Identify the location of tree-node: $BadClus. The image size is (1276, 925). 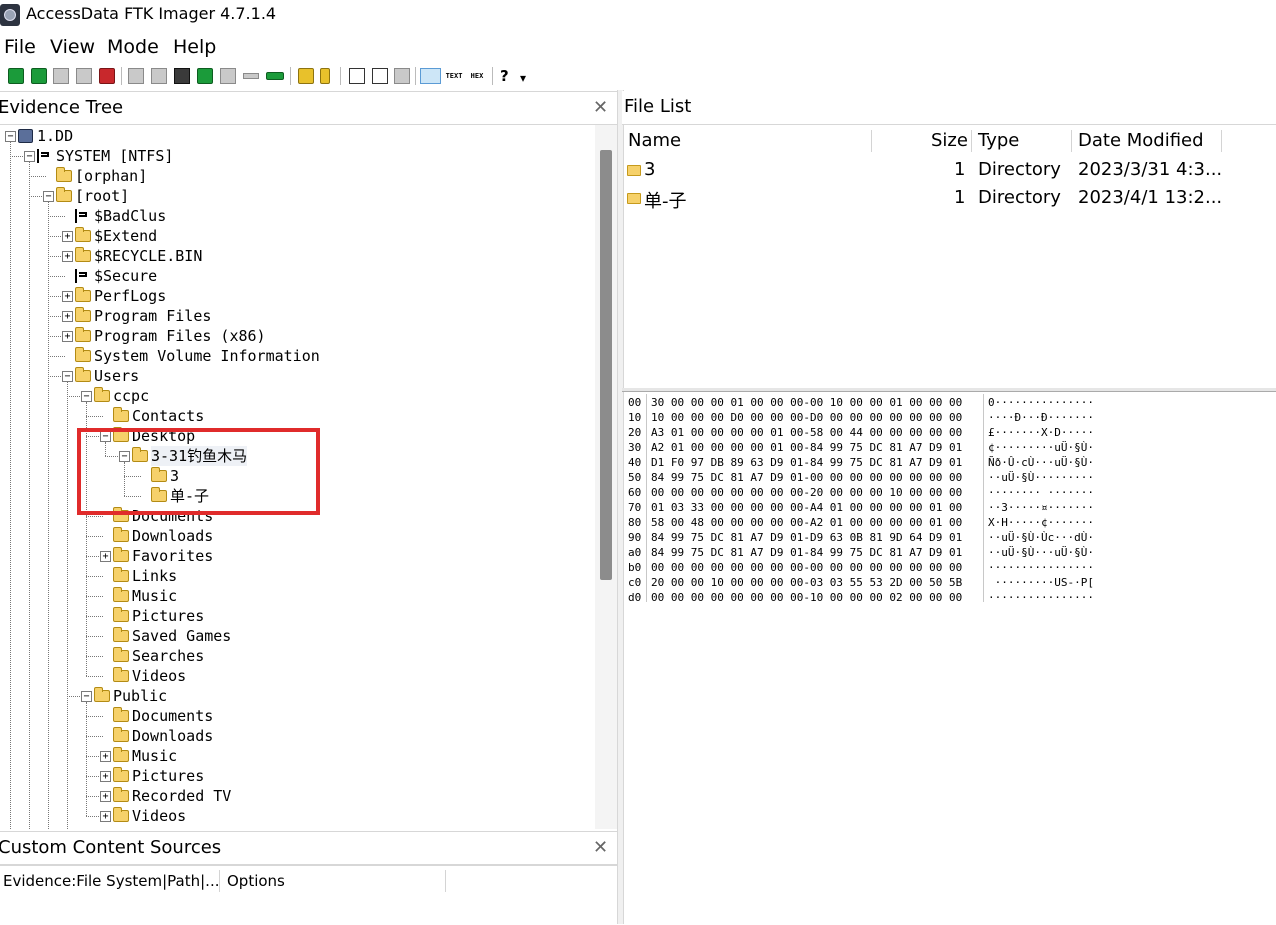
(297, 216).